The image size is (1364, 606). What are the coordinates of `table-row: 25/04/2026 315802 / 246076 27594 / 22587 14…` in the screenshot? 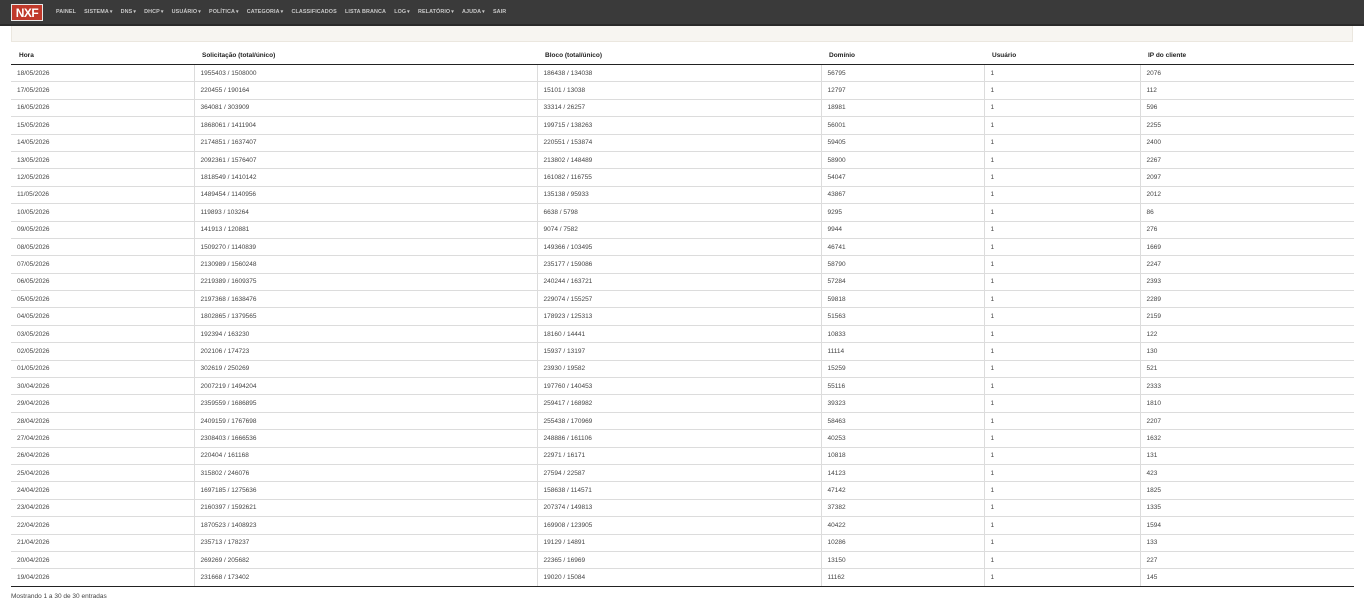 It's located at (682, 472).